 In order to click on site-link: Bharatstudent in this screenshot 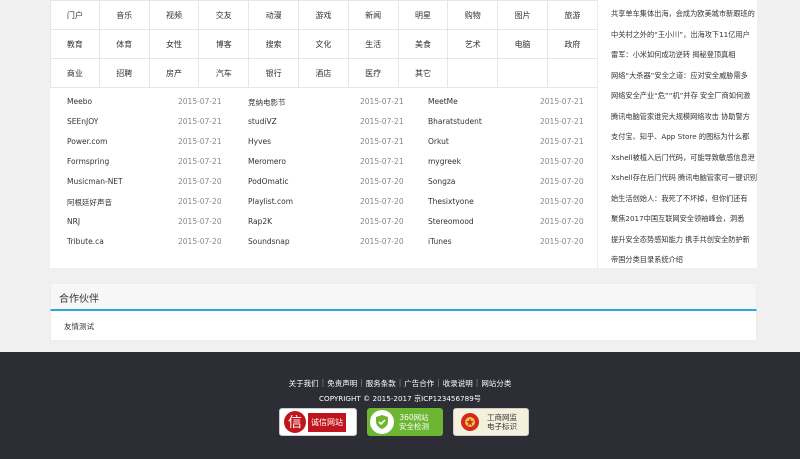, I will do `click(455, 121)`.